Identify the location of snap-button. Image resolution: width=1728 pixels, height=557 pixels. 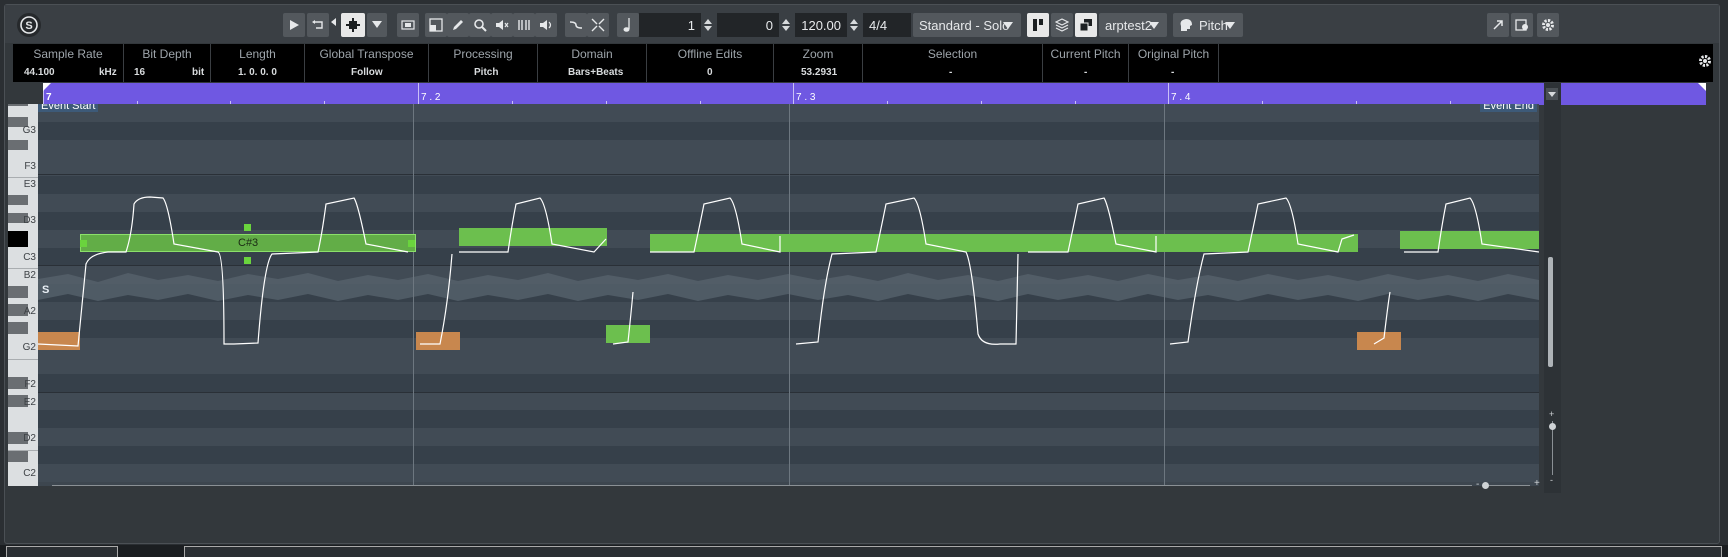
(598, 25).